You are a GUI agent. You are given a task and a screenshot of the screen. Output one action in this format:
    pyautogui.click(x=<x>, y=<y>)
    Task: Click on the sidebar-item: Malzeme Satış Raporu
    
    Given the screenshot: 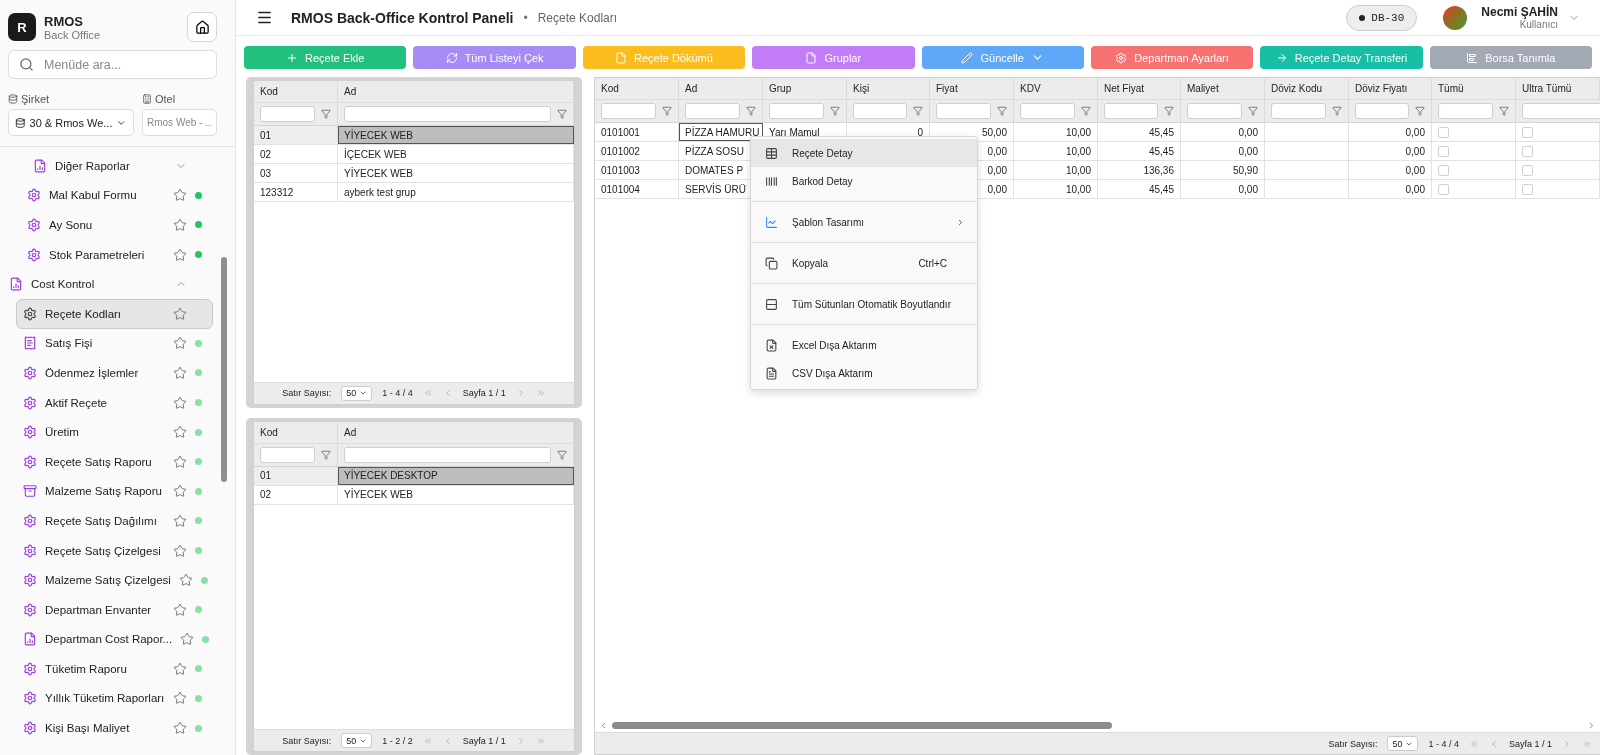 What is the action you would take?
    pyautogui.click(x=114, y=491)
    